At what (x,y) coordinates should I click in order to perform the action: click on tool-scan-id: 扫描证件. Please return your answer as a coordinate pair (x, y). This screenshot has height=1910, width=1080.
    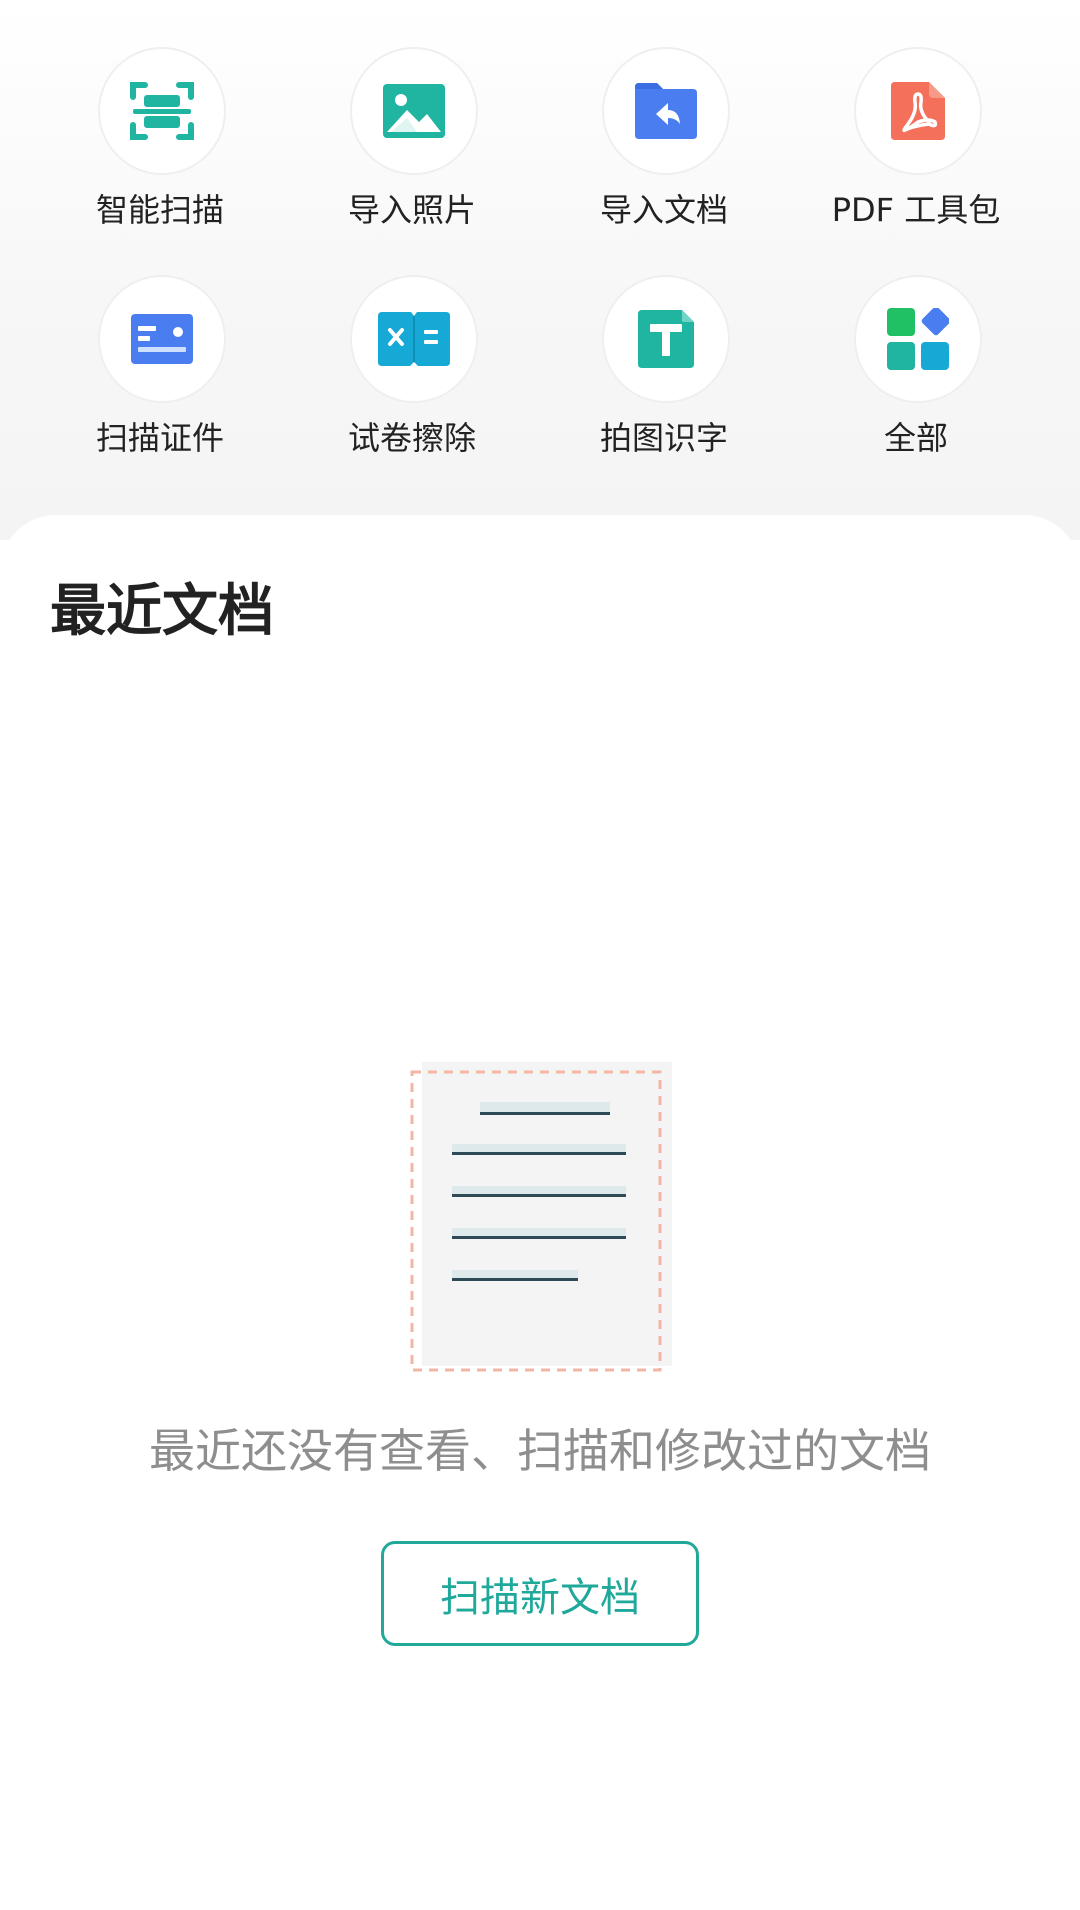
    Looking at the image, I should click on (160, 342).